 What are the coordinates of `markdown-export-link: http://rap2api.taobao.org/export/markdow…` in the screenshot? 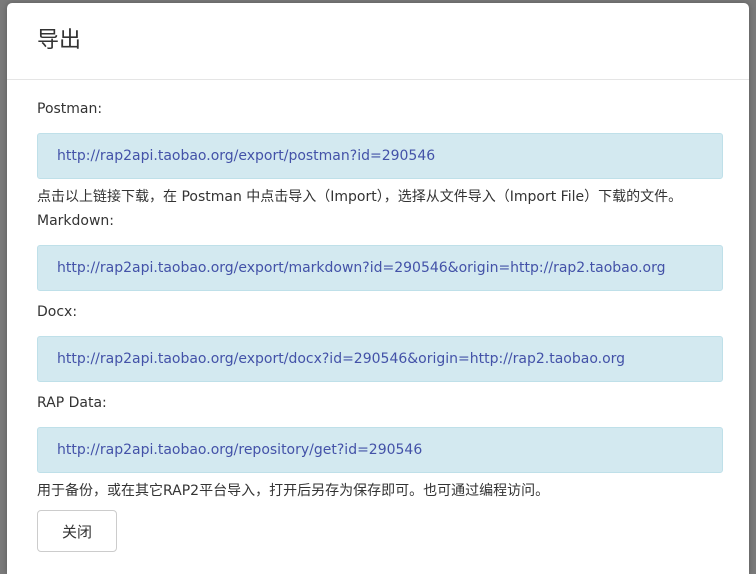 It's located at (361, 268).